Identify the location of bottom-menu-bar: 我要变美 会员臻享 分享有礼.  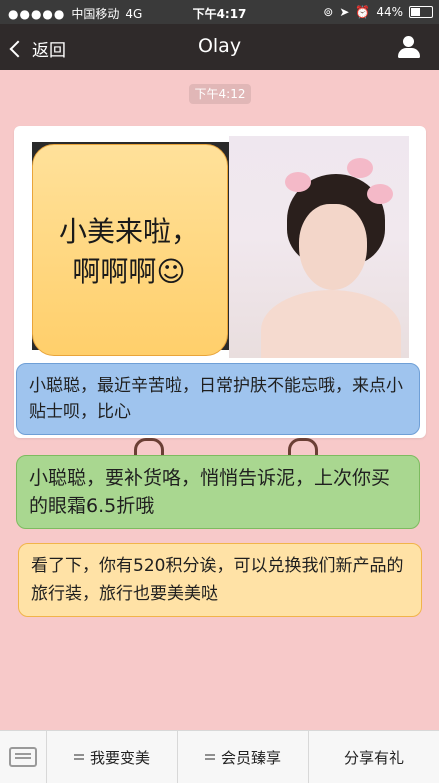
(219, 756).